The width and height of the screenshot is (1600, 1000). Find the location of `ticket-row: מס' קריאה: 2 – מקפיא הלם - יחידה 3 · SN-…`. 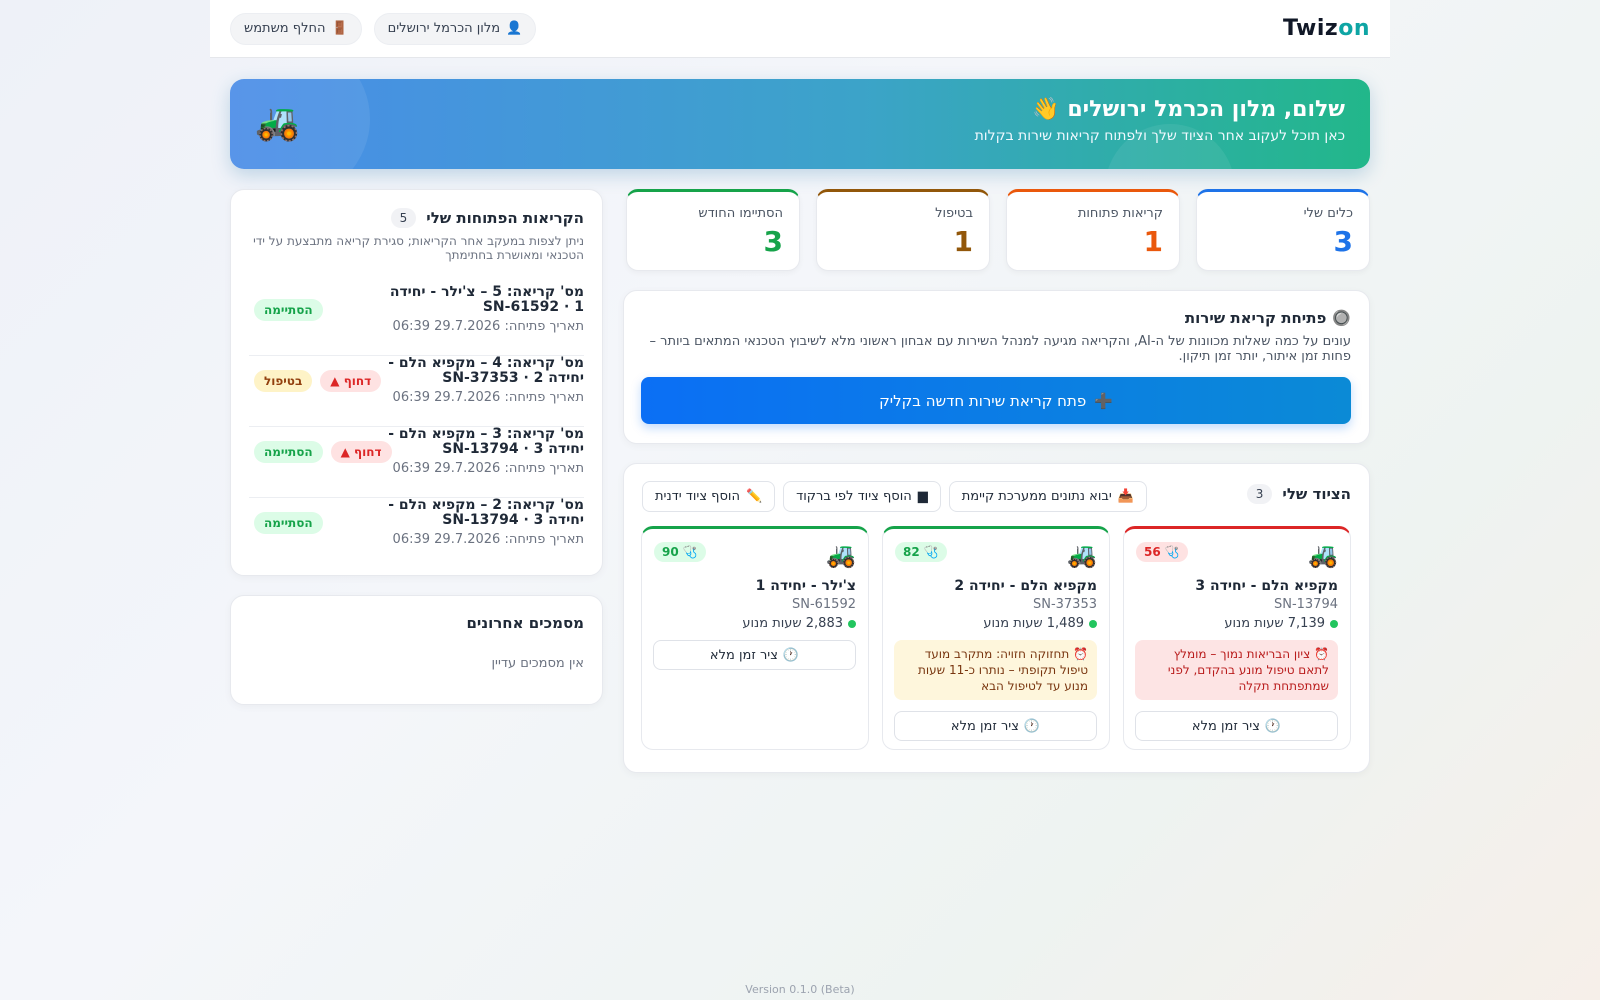

ticket-row: מס' קריאה: 2 – מקפיא הלם - יחידה 3 · SN-… is located at coordinates (416, 533).